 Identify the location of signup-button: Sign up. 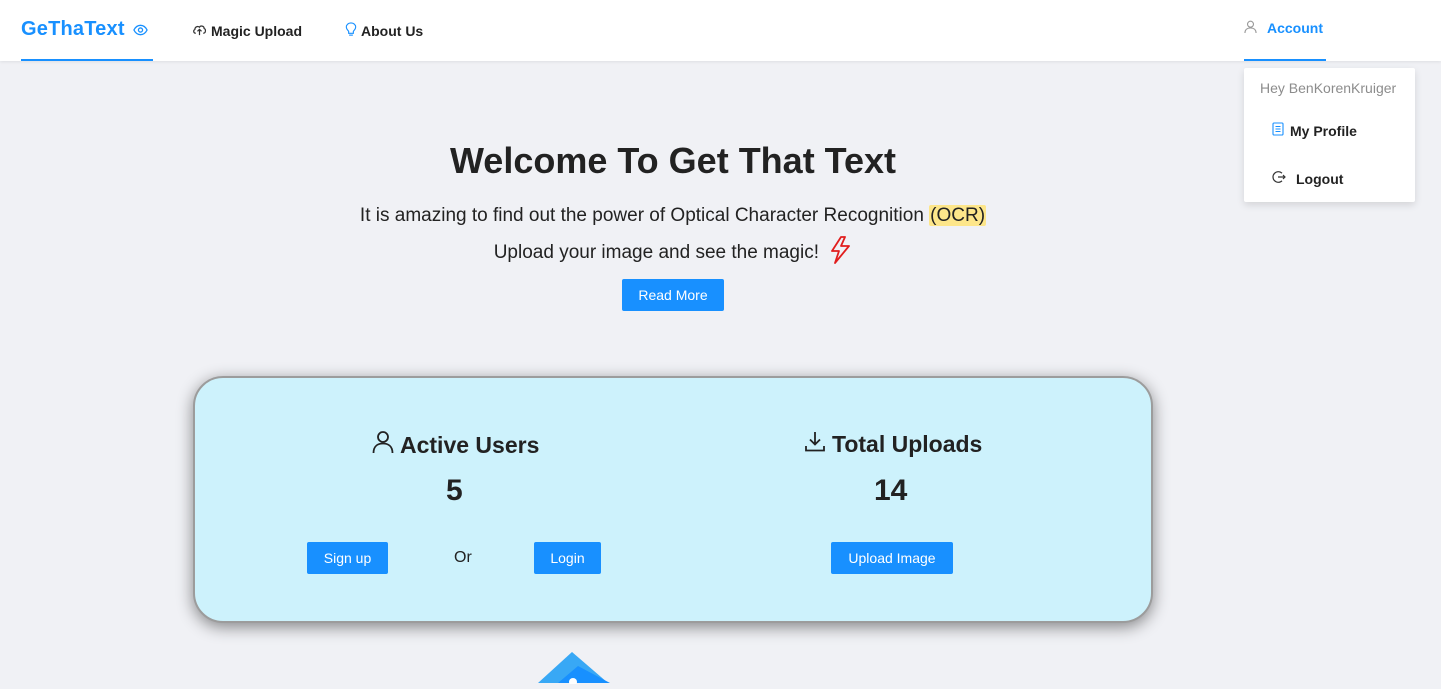
(347, 558).